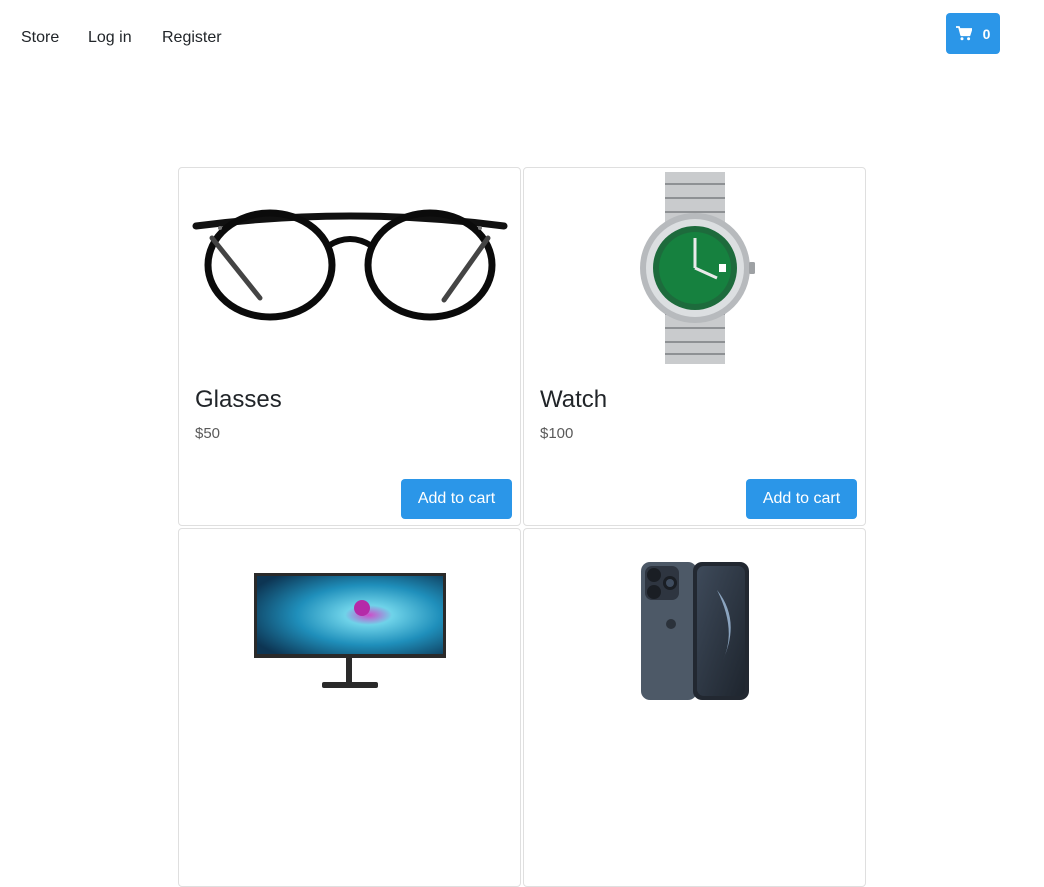  Describe the element at coordinates (694, 268) in the screenshot. I see `watch-image` at that location.